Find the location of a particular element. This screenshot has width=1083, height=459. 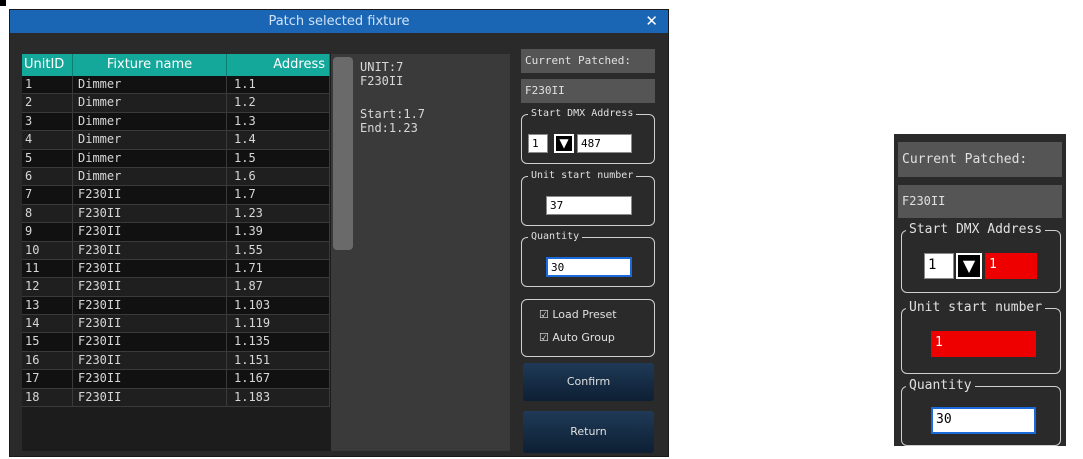

cell-unitid: 5 is located at coordinates (47, 158).